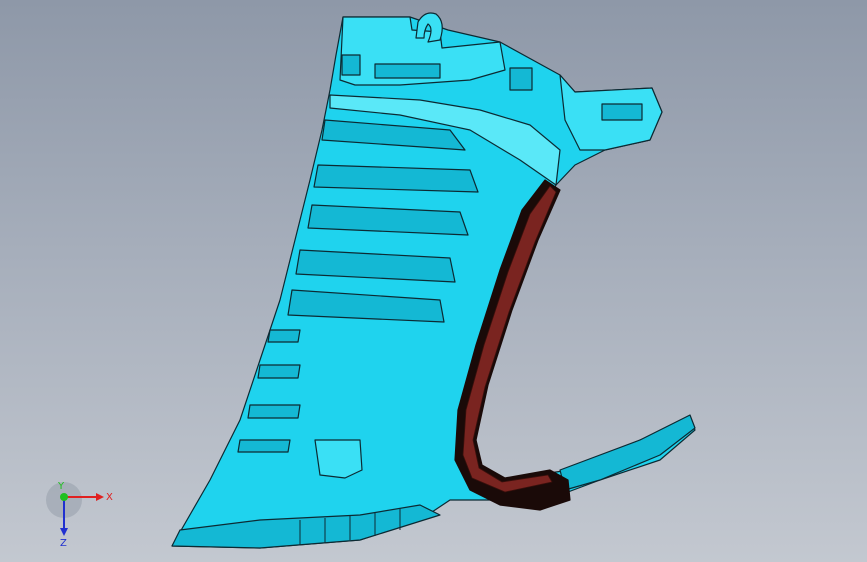 The height and width of the screenshot is (562, 867). I want to click on bracket-slot, so click(407, 71).